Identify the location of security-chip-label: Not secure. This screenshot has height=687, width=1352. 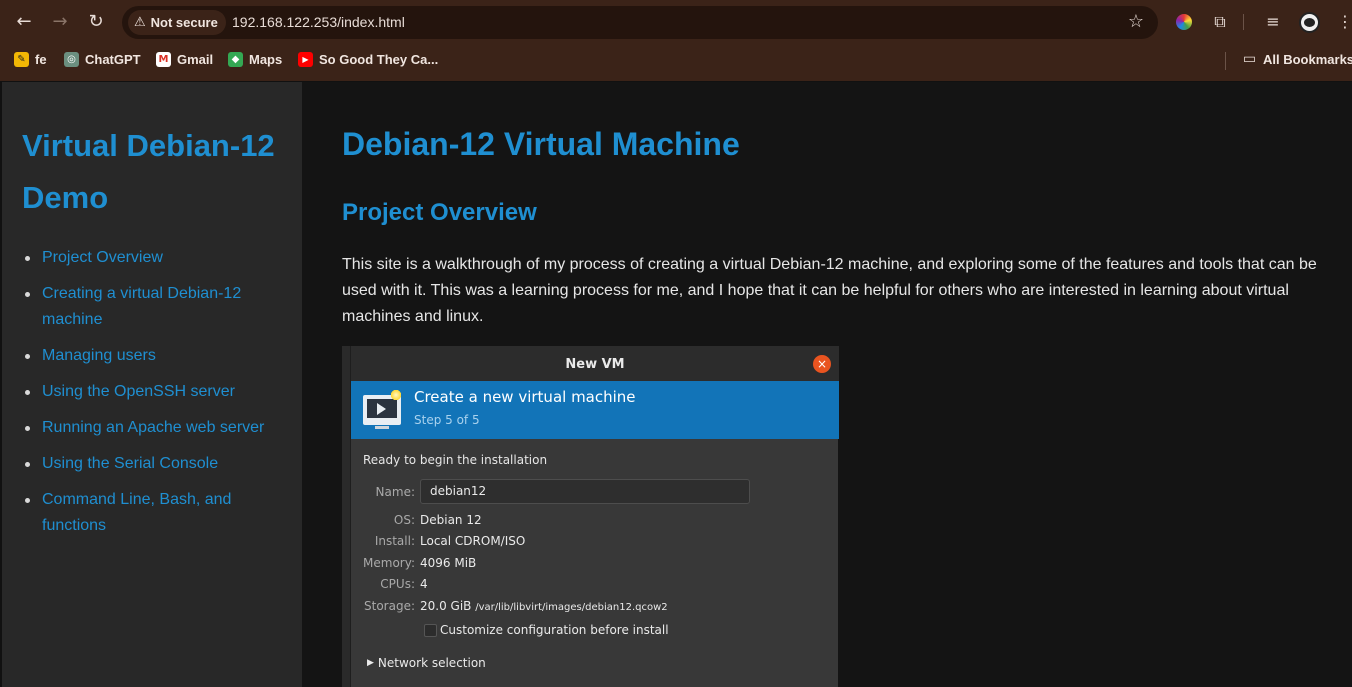
(184, 22).